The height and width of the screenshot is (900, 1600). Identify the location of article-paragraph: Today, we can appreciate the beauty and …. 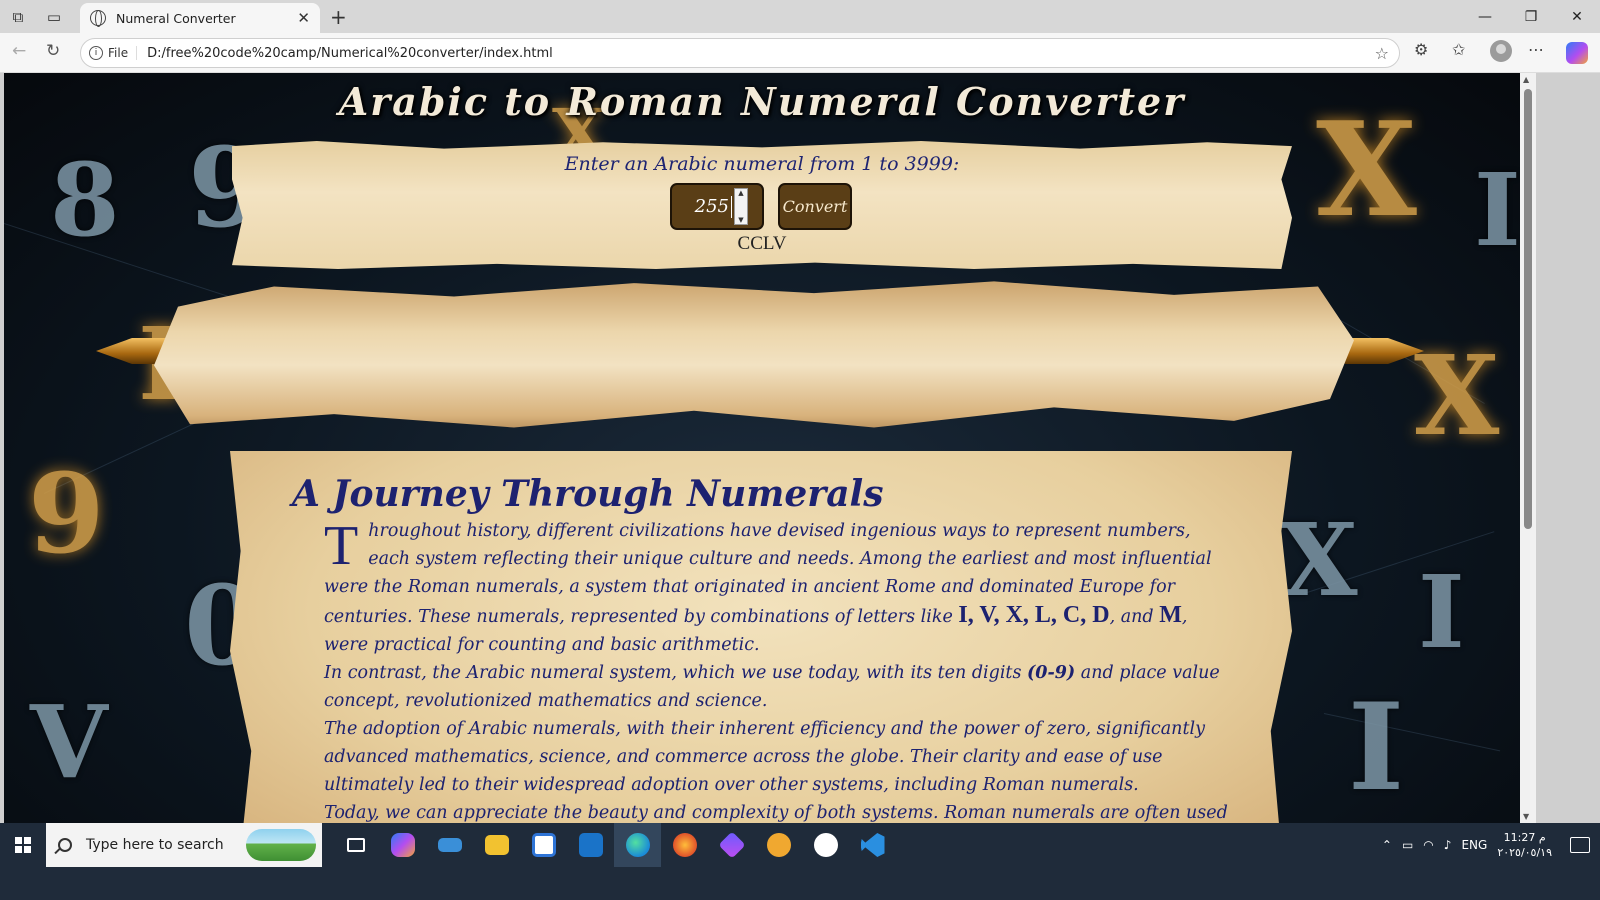
(776, 813).